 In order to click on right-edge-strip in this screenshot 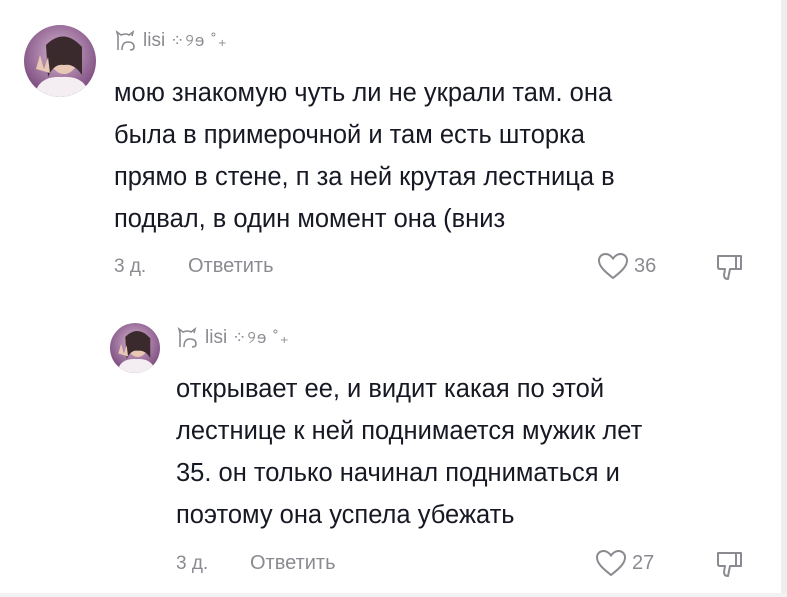, I will do `click(784, 298)`.